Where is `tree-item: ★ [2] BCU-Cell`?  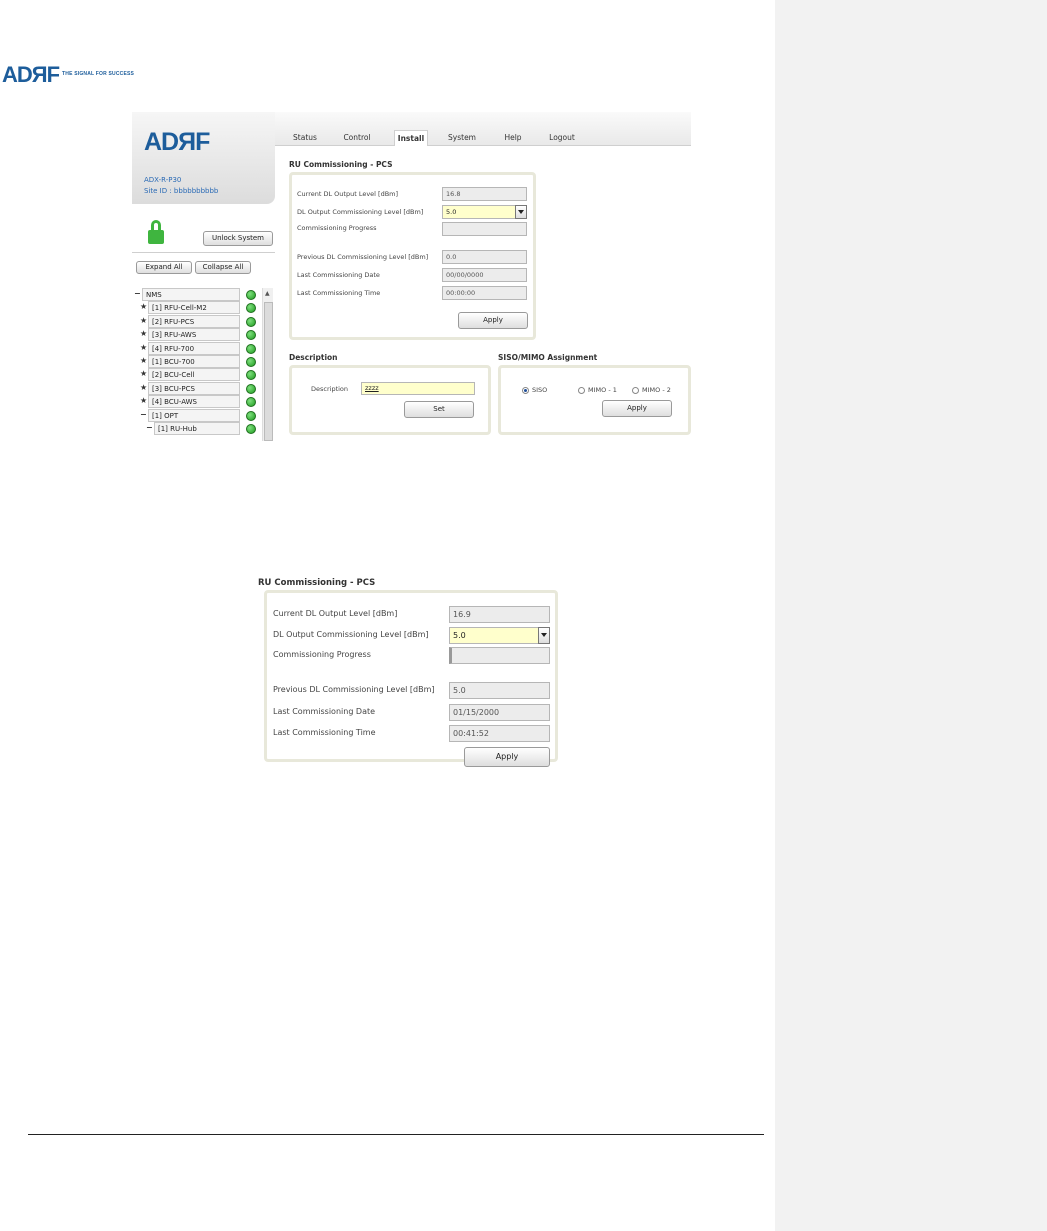 tree-item: ★ [2] BCU-Cell is located at coordinates (197, 375).